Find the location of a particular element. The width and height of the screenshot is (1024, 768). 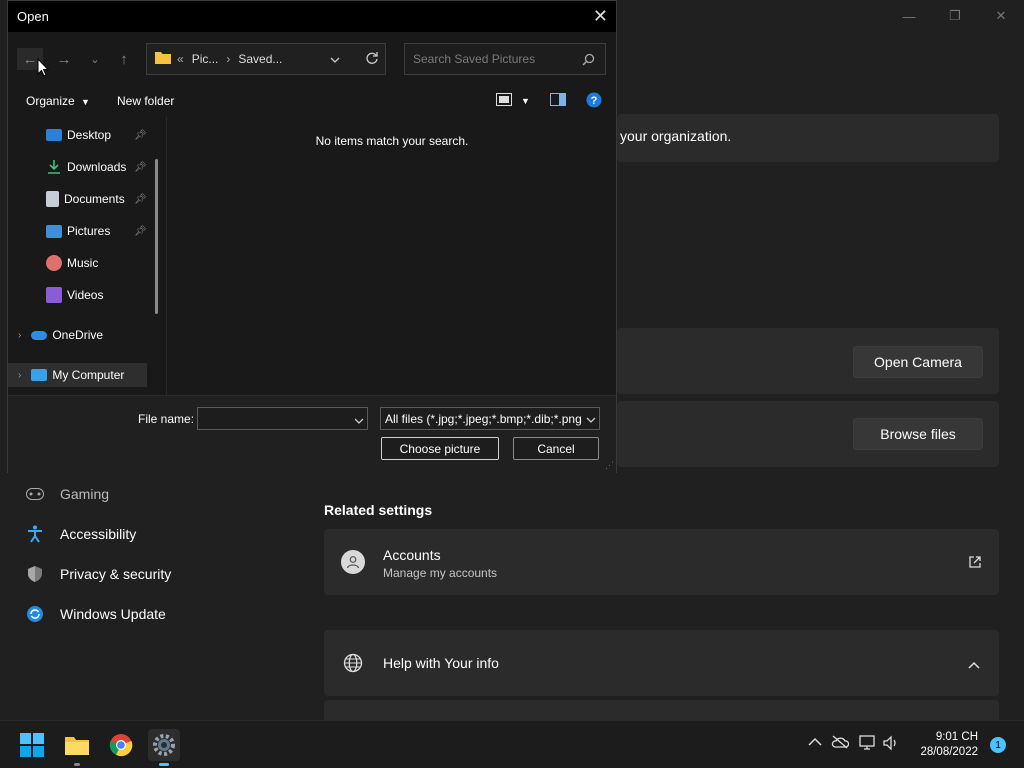

file-explorer-taskbar-button is located at coordinates (77, 747).